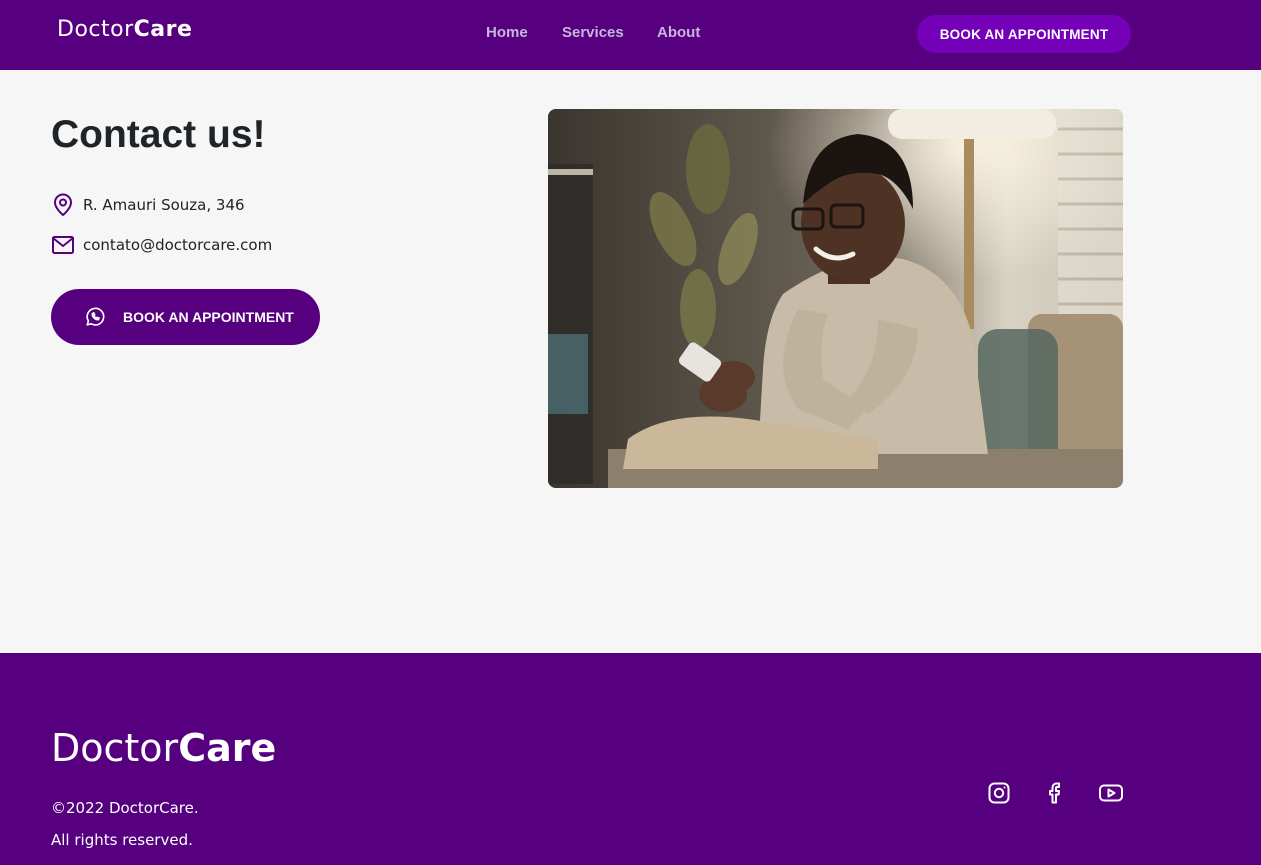 The width and height of the screenshot is (1261, 865). Describe the element at coordinates (95, 317) in the screenshot. I see `whatsapp-icon` at that location.